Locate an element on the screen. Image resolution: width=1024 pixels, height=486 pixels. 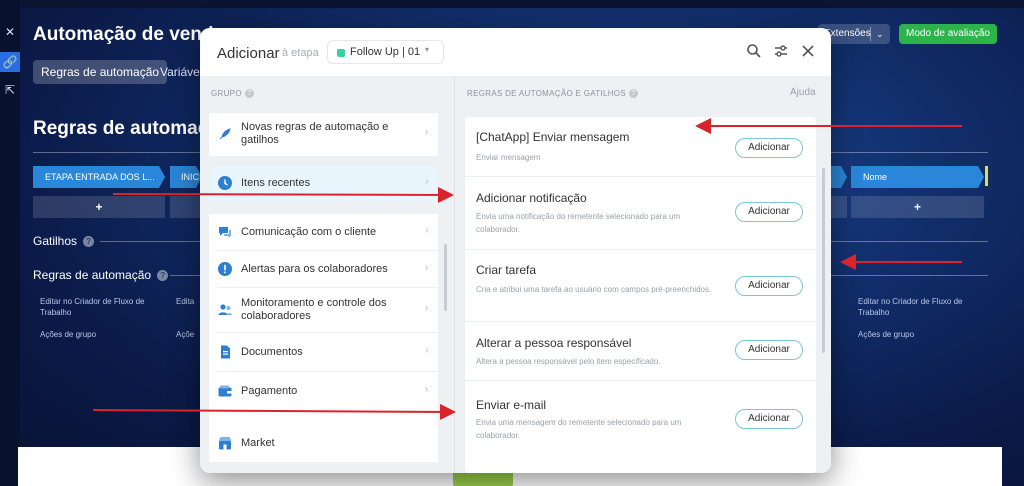
rule-title: [ChatApp] Enviar mensagem is located at coordinates (553, 137).